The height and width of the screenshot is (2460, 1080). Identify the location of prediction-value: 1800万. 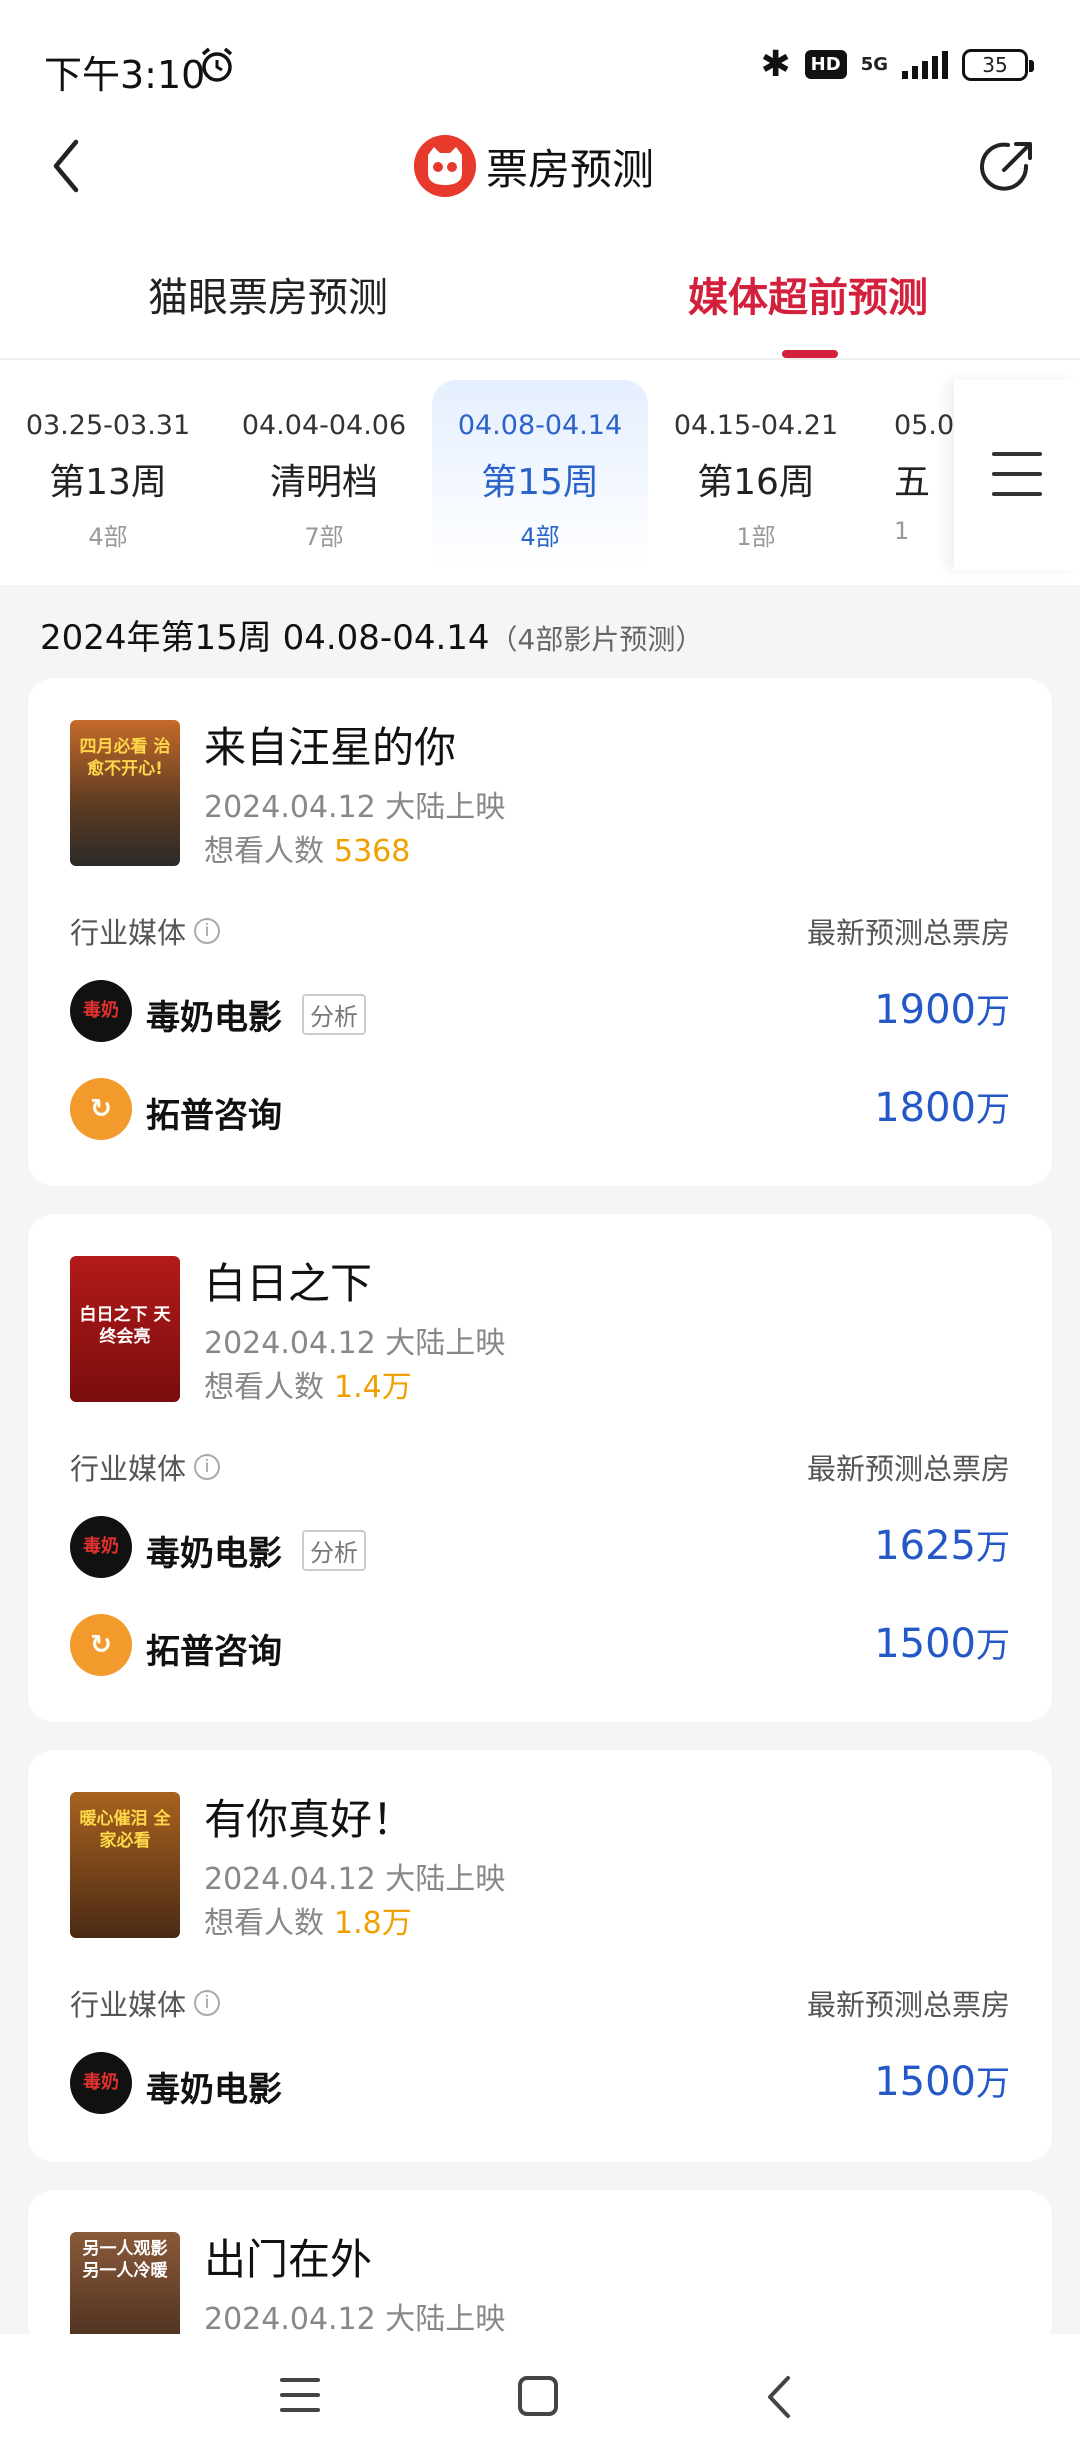
(942, 1106).